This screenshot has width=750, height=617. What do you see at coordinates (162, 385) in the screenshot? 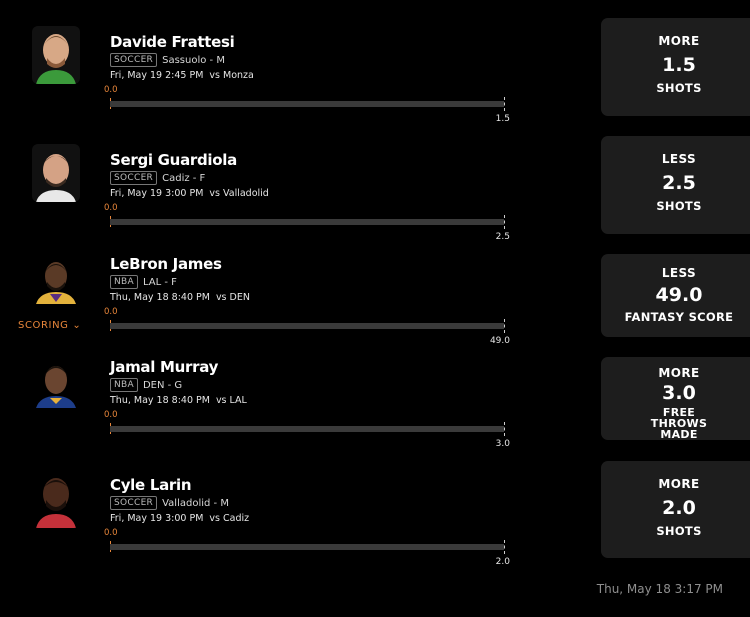
I see `team-position: DEN - G` at bounding box center [162, 385].